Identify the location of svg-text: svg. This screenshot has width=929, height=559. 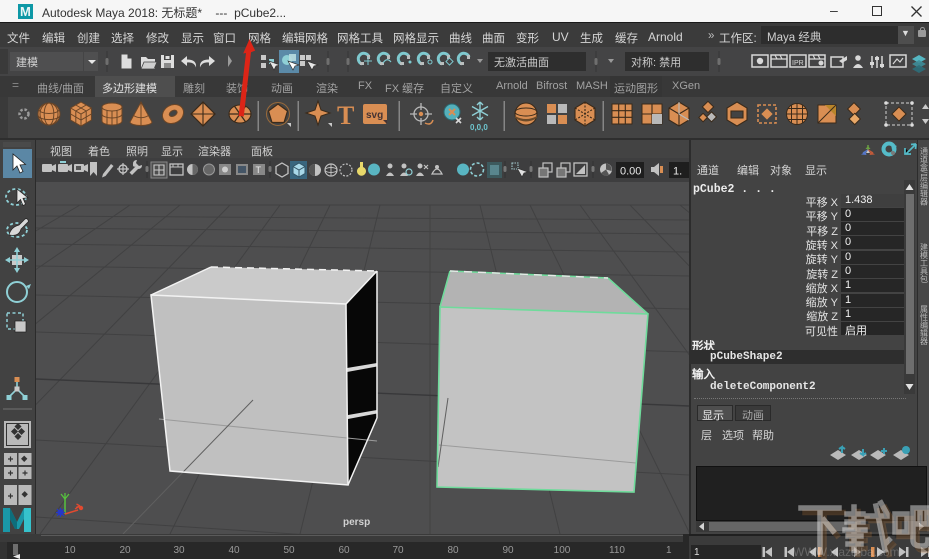
(374, 115).